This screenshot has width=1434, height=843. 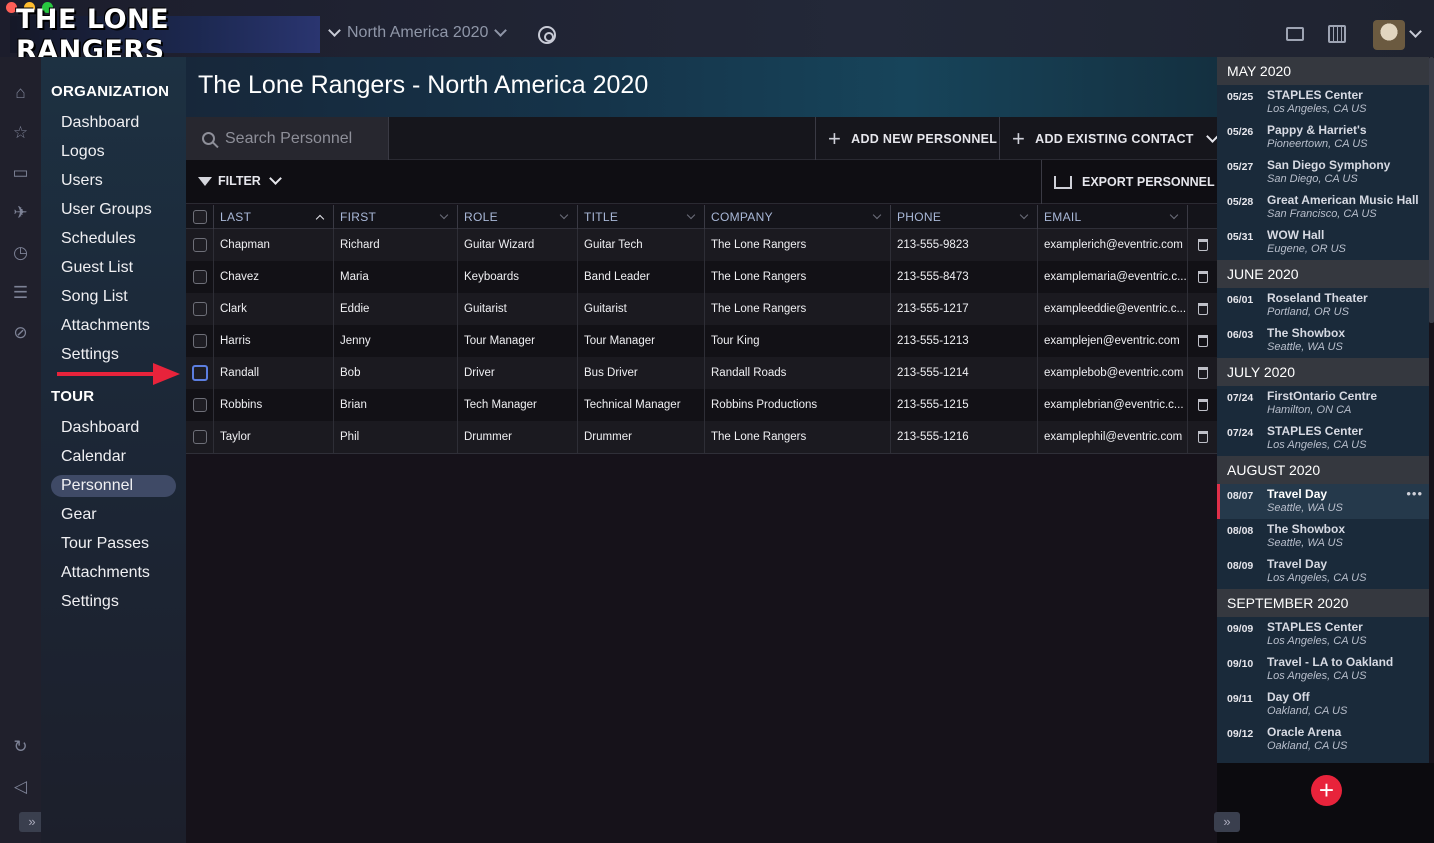 I want to click on column-header-role: ROLE, so click(x=518, y=217).